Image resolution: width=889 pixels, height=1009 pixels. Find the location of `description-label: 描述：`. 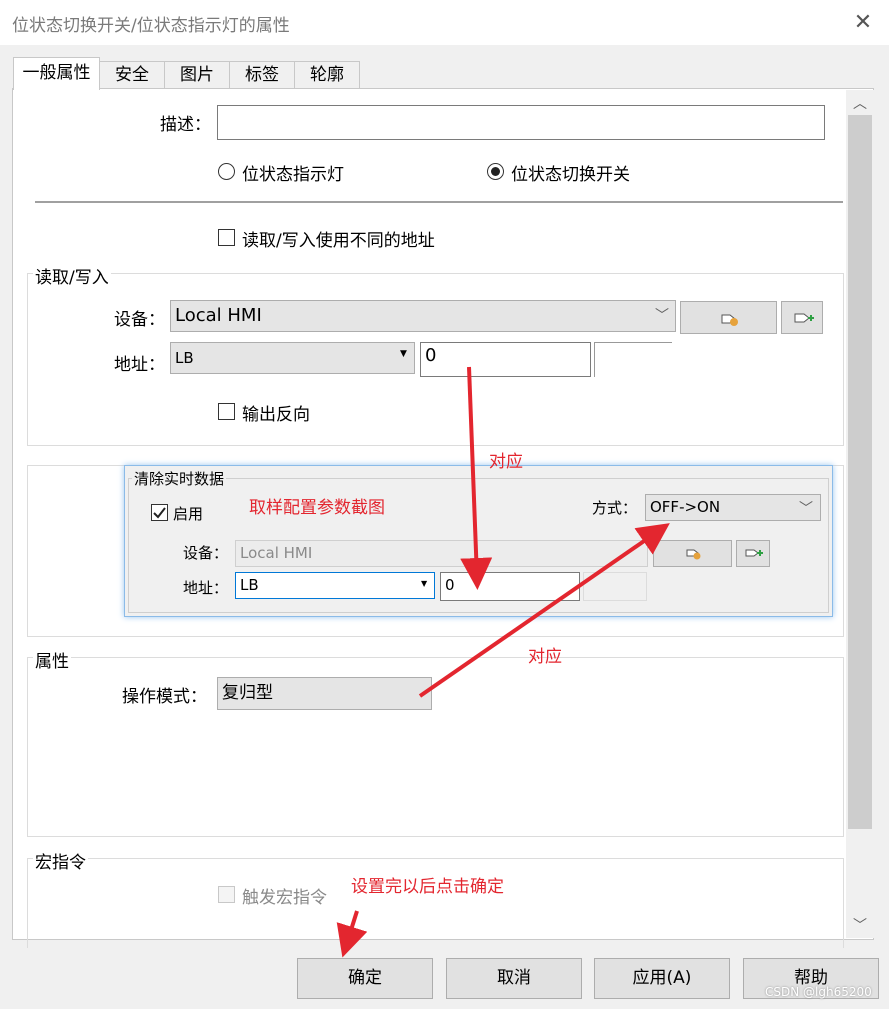

description-label: 描述： is located at coordinates (185, 125).